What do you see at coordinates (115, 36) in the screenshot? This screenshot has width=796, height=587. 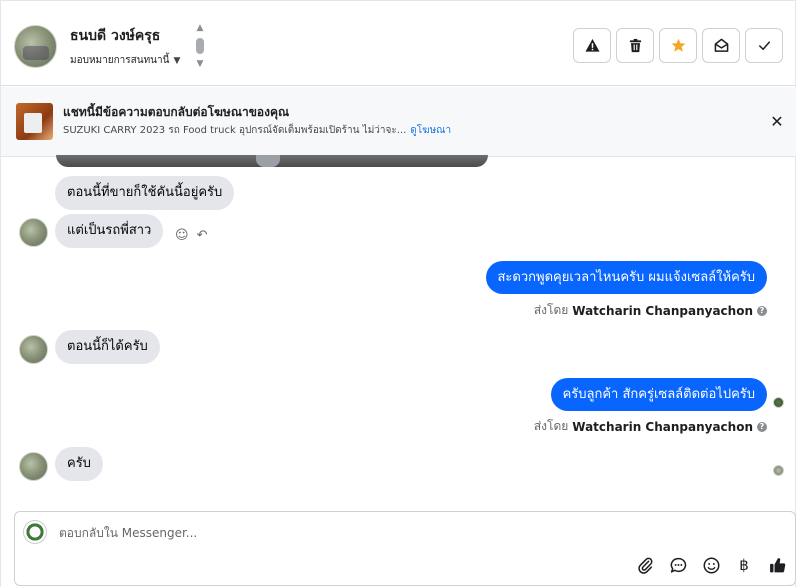 I see `contact-name: ธนบดี วงษ์ครุธ` at bounding box center [115, 36].